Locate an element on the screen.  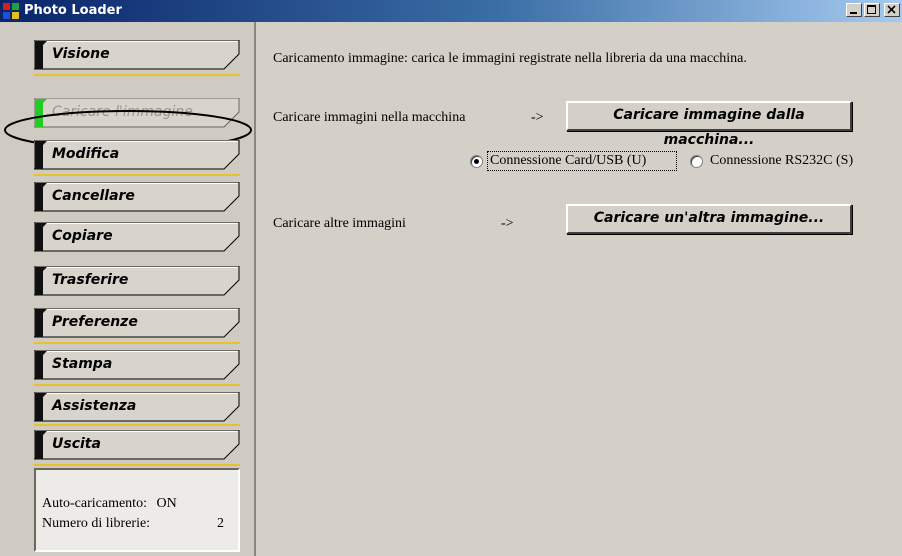
usb-connection-radio is located at coordinates (476, 161).